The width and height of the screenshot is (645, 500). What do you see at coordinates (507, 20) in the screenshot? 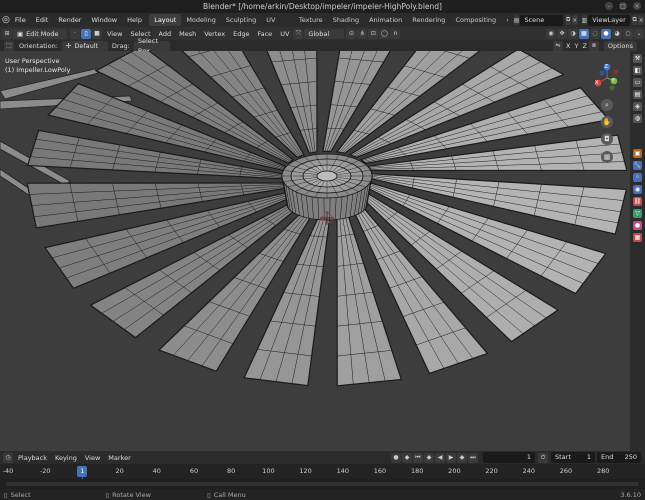
I see `workspace-scroll-icon: ›` at bounding box center [507, 20].